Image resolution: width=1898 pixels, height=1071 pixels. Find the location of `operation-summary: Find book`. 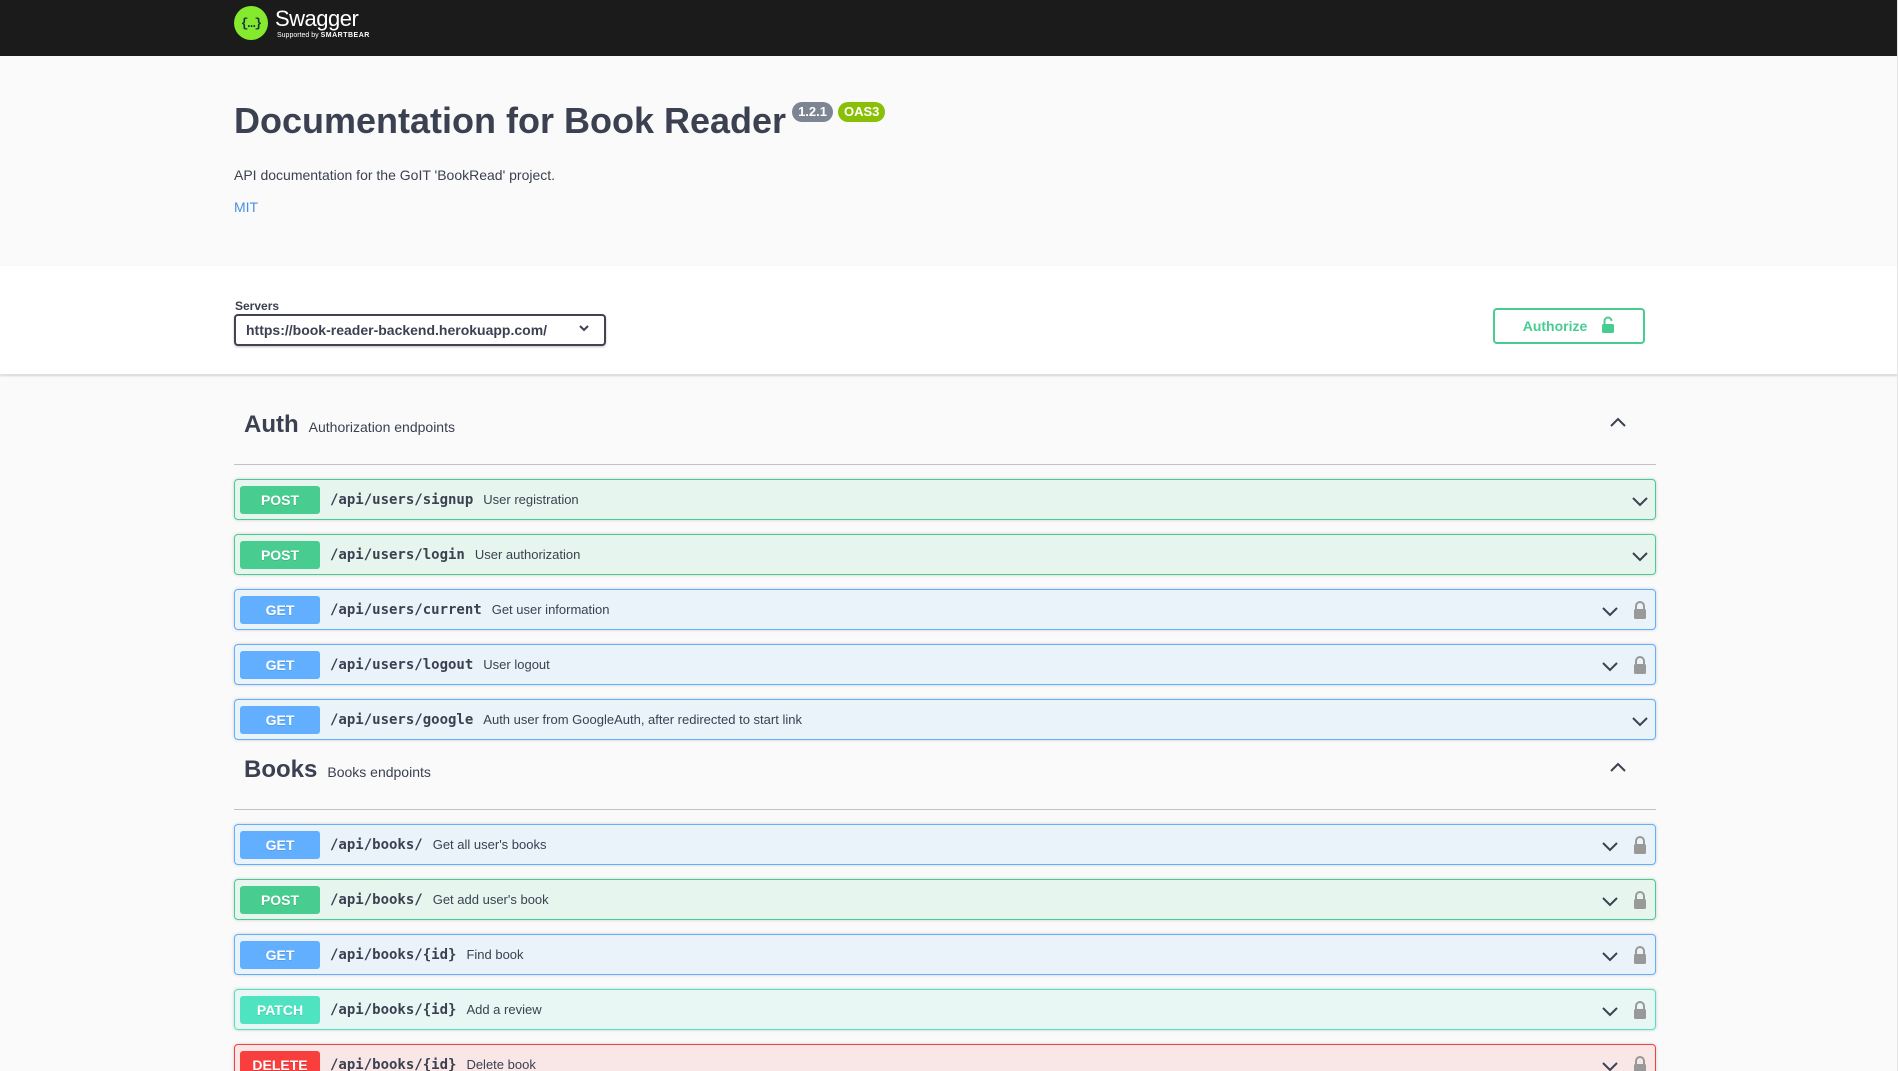

operation-summary: Find book is located at coordinates (495, 954).